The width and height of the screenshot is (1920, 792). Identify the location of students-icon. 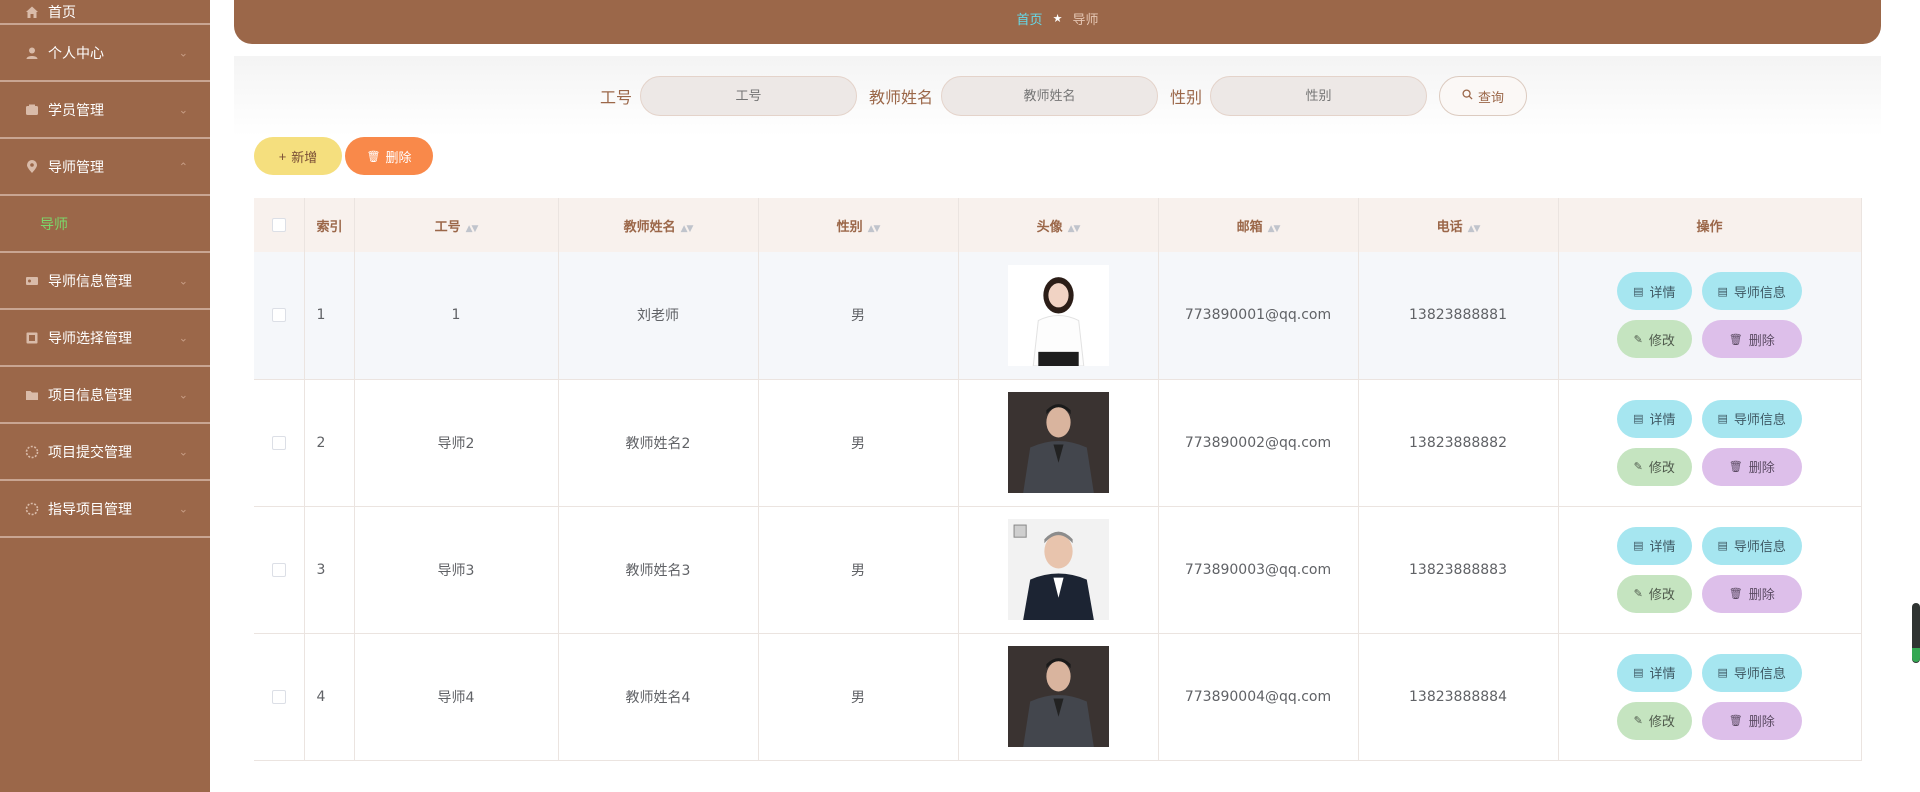
(32, 110).